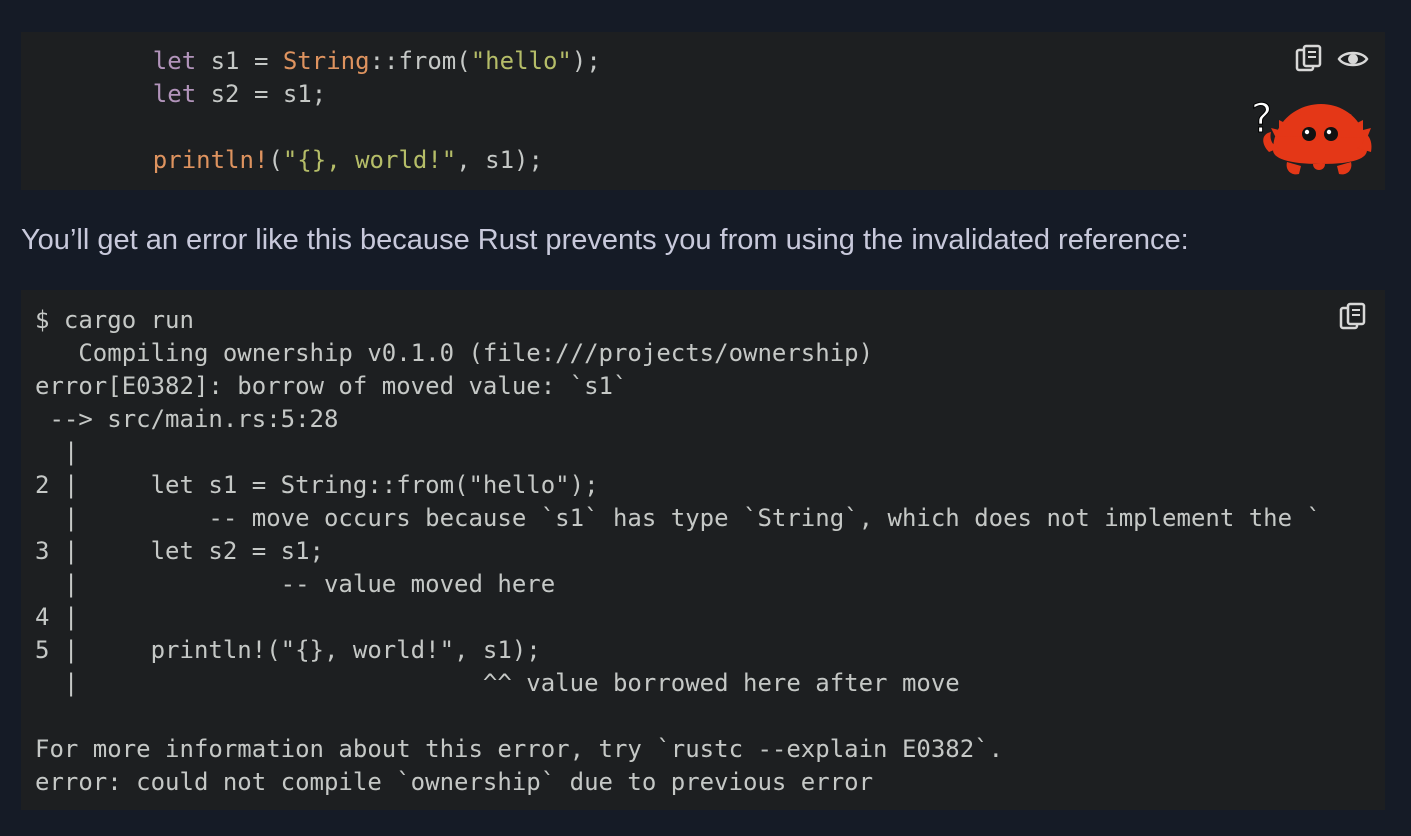  What do you see at coordinates (57, 617) in the screenshot?
I see `console-line: 4 |` at bounding box center [57, 617].